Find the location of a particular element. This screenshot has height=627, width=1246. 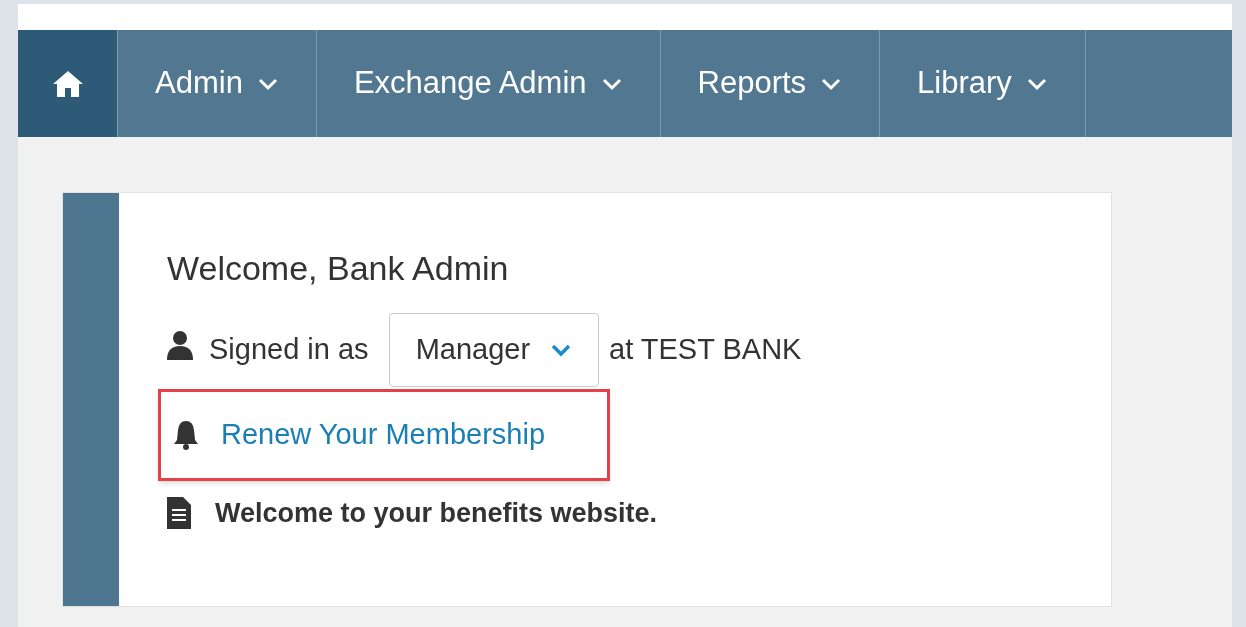

nav-menu-button: Exchange Admin is located at coordinates (488, 83).